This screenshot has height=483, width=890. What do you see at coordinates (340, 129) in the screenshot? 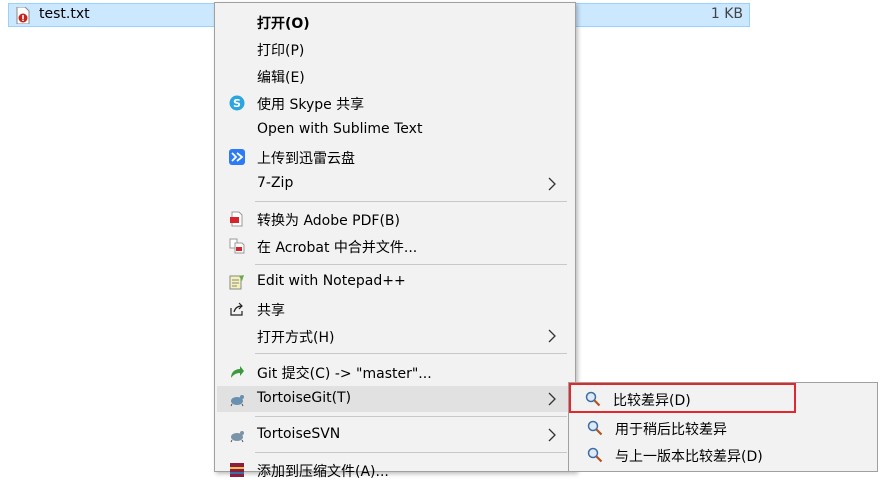
I see `menu-item-label: Open with Sublime Text` at bounding box center [340, 129].